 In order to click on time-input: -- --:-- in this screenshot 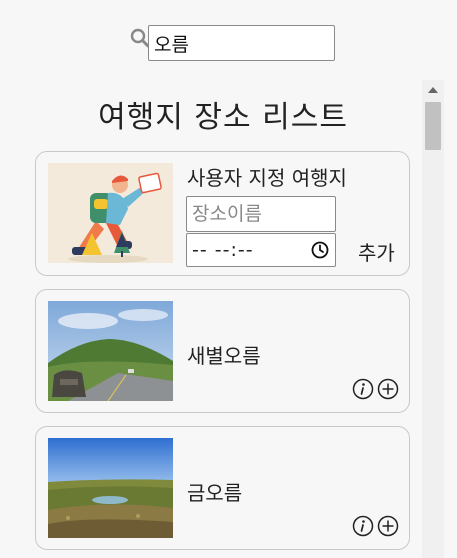, I will do `click(261, 250)`.